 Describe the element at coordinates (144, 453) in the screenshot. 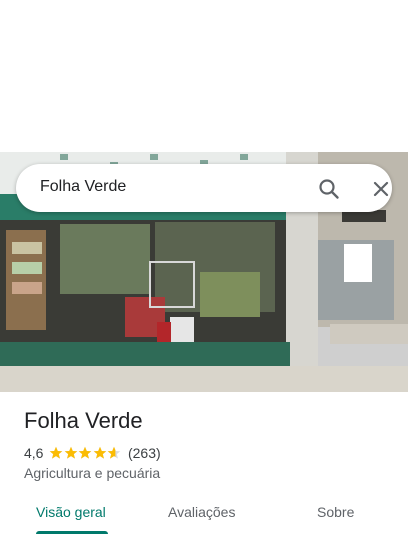

I see `reviews-count: (263)` at that location.